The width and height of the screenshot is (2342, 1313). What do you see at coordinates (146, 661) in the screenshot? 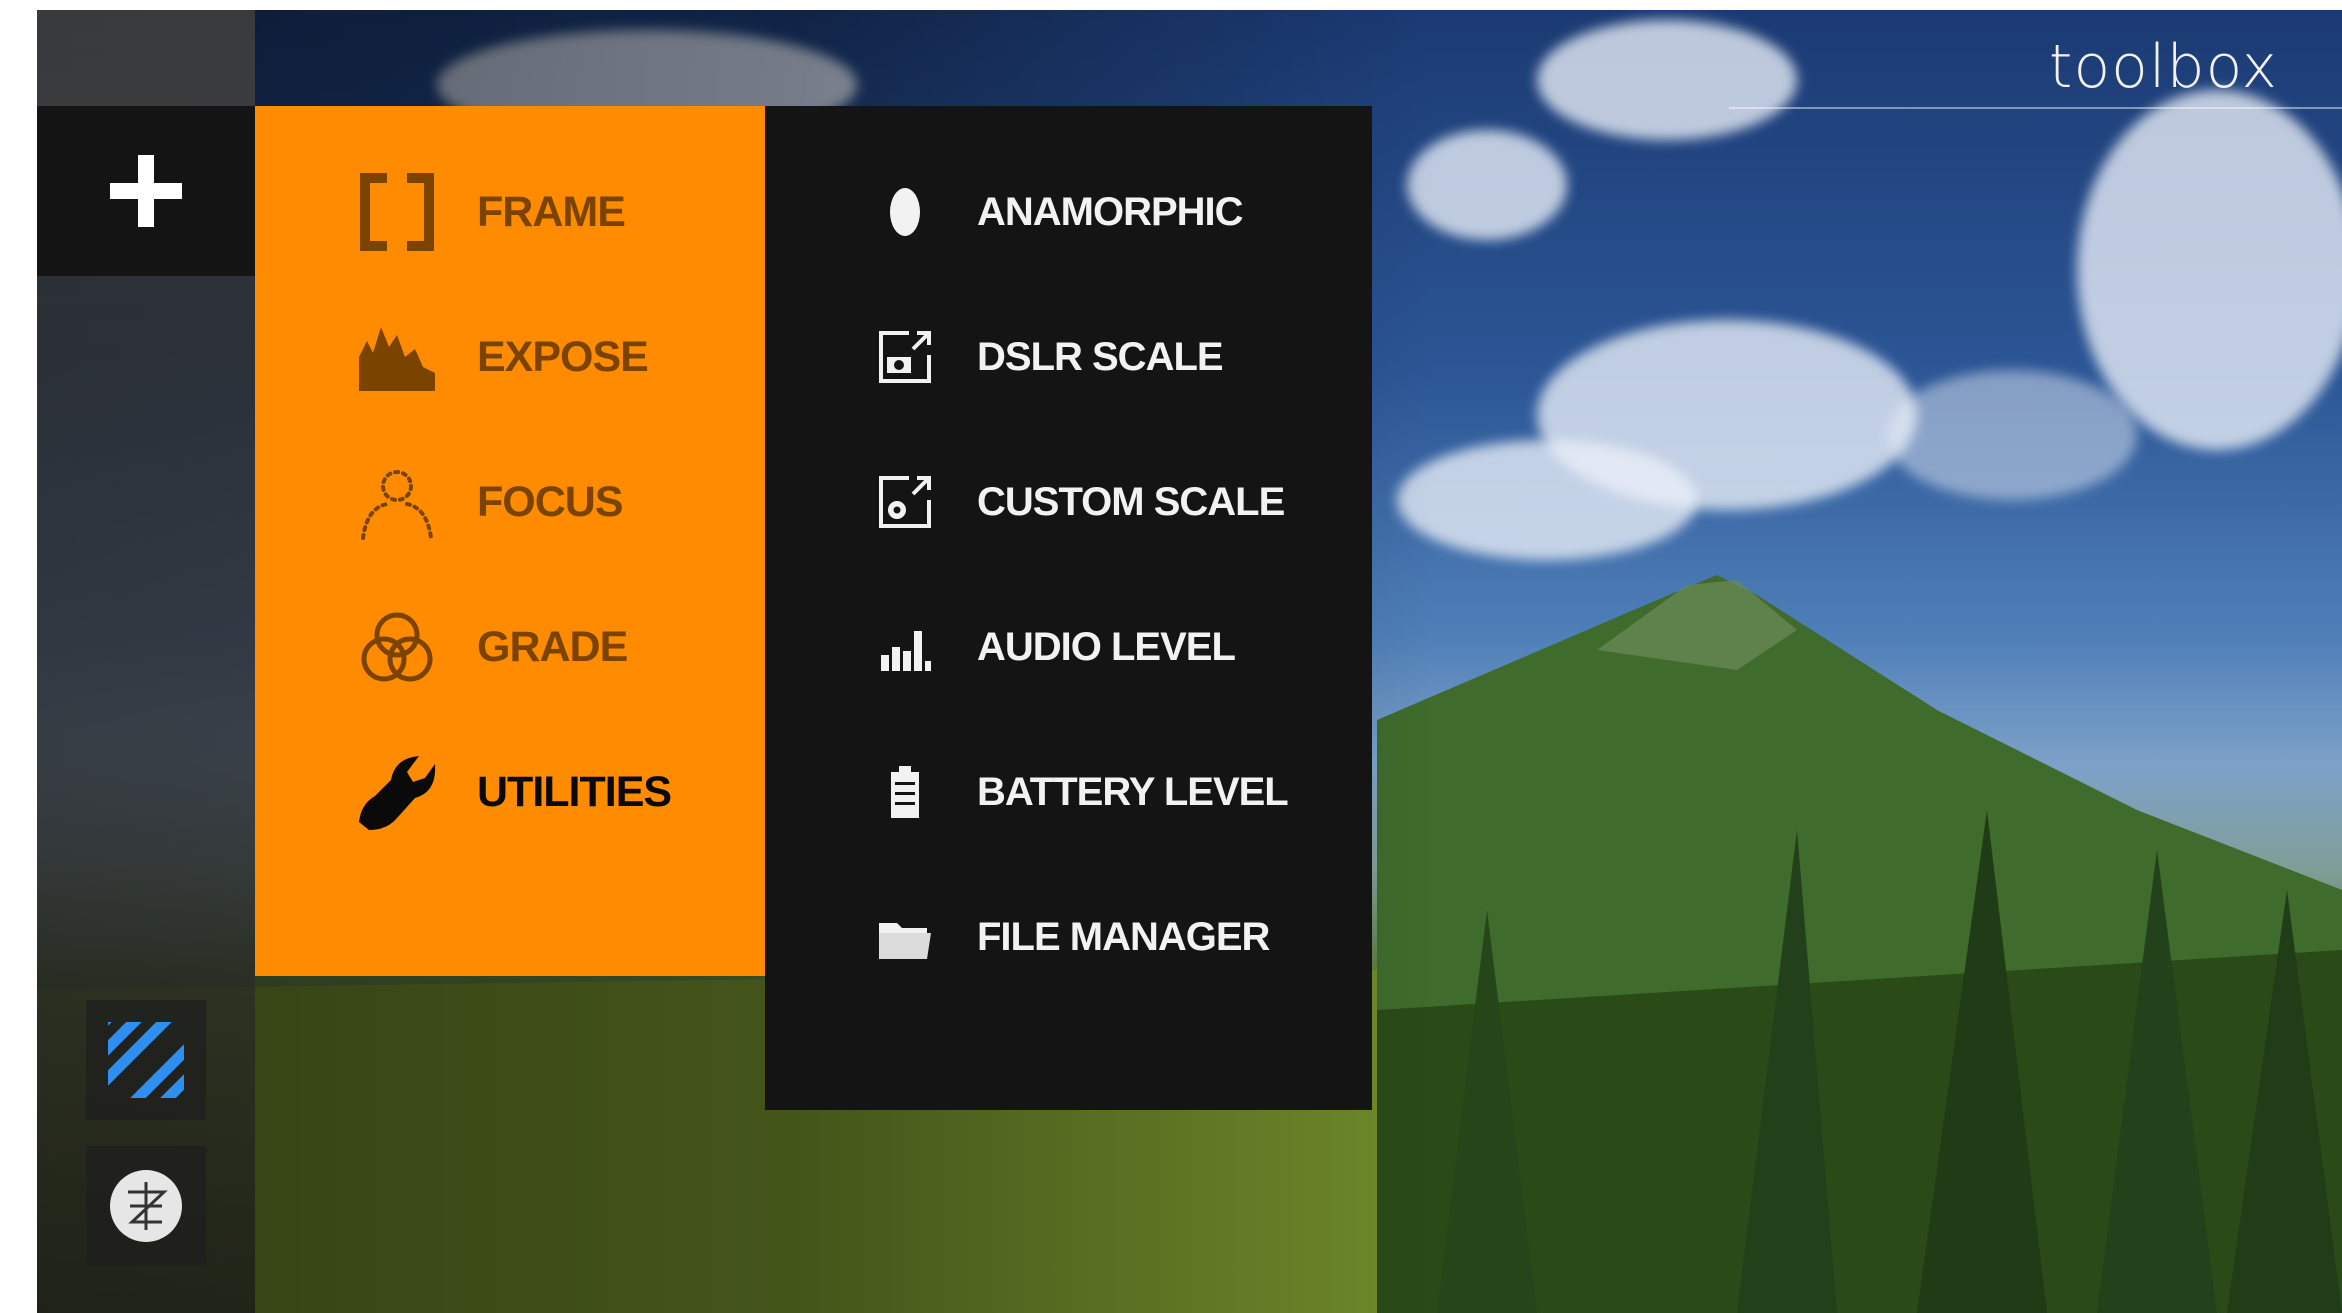
I see `left-rail` at bounding box center [146, 661].